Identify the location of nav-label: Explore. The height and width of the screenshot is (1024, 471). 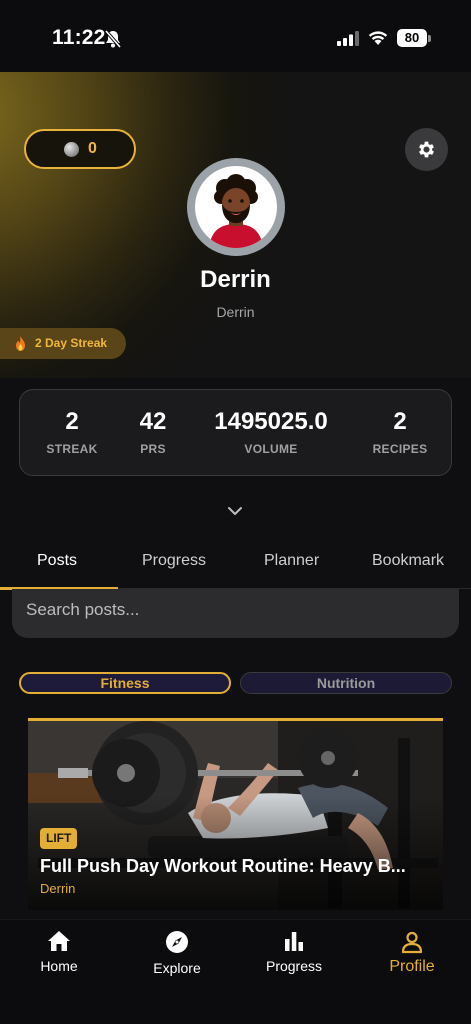
(177, 968).